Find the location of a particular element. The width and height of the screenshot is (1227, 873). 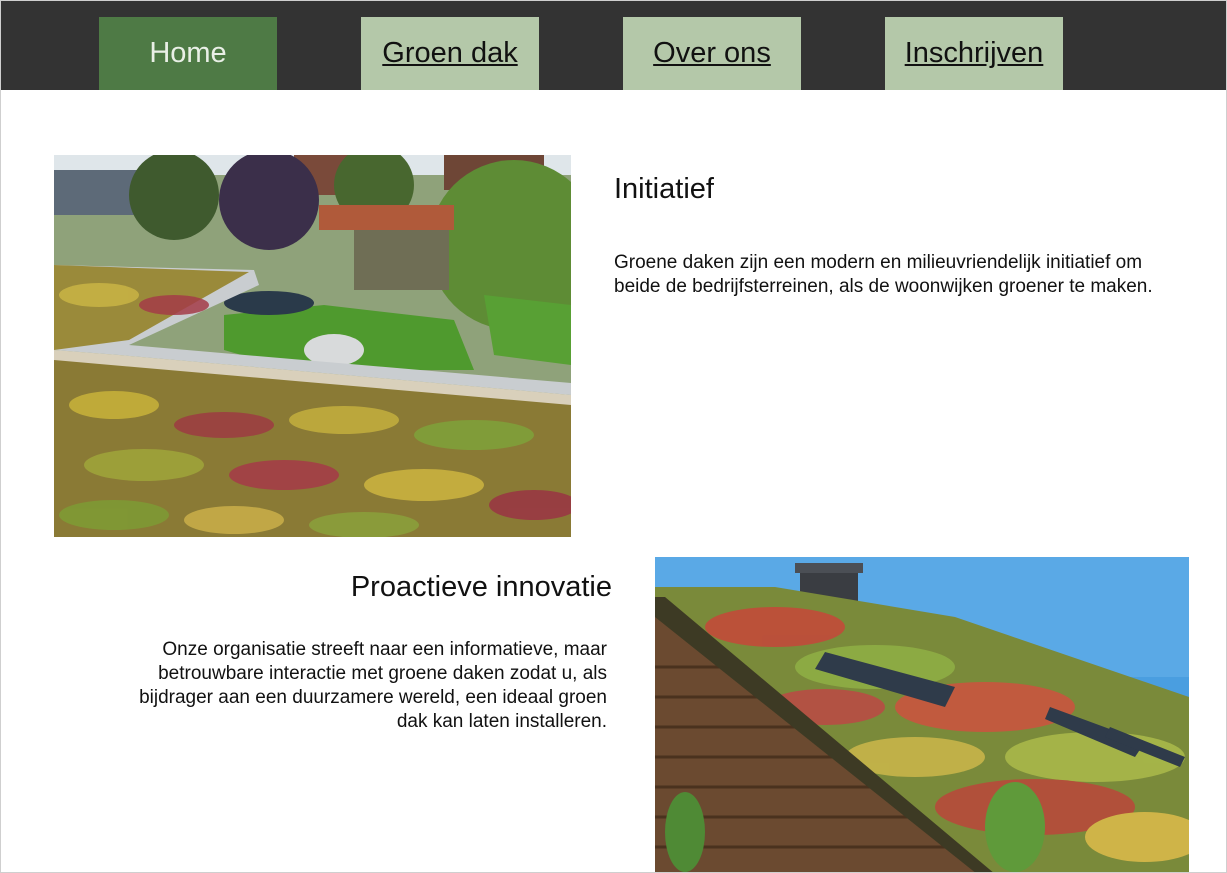

nav-over-ons: Over ons is located at coordinates (712, 53).